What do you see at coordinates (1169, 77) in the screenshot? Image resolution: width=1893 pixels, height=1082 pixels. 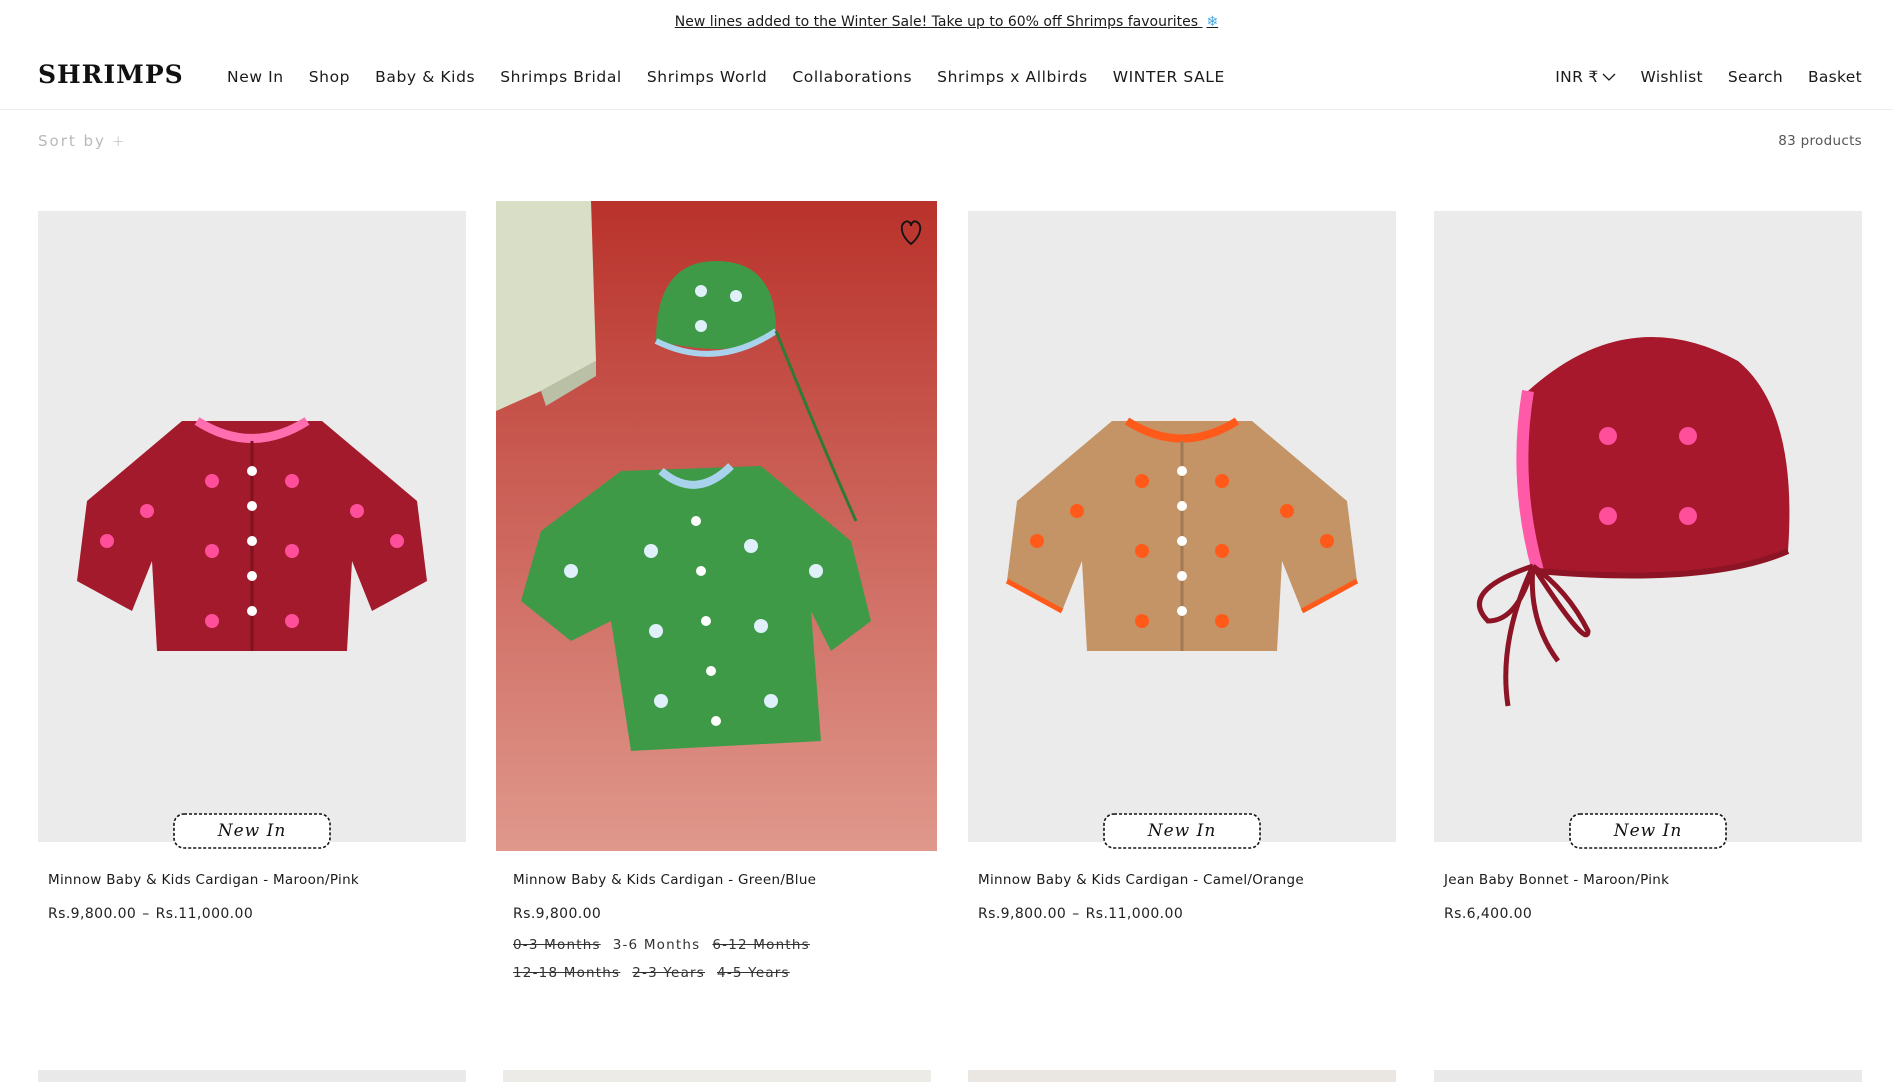 I see `nav-item-winter-sale: WINTER SALE` at bounding box center [1169, 77].